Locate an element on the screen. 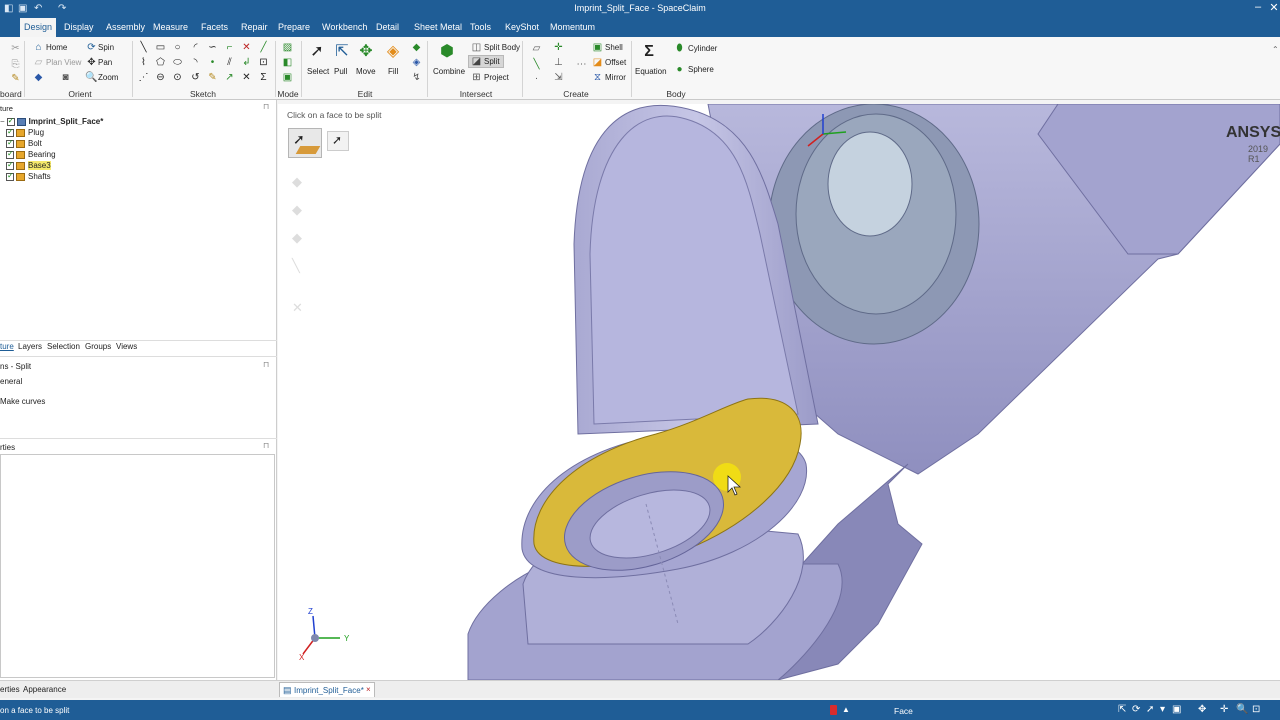  close-window-icon: ✕ is located at coordinates (1272, 7).